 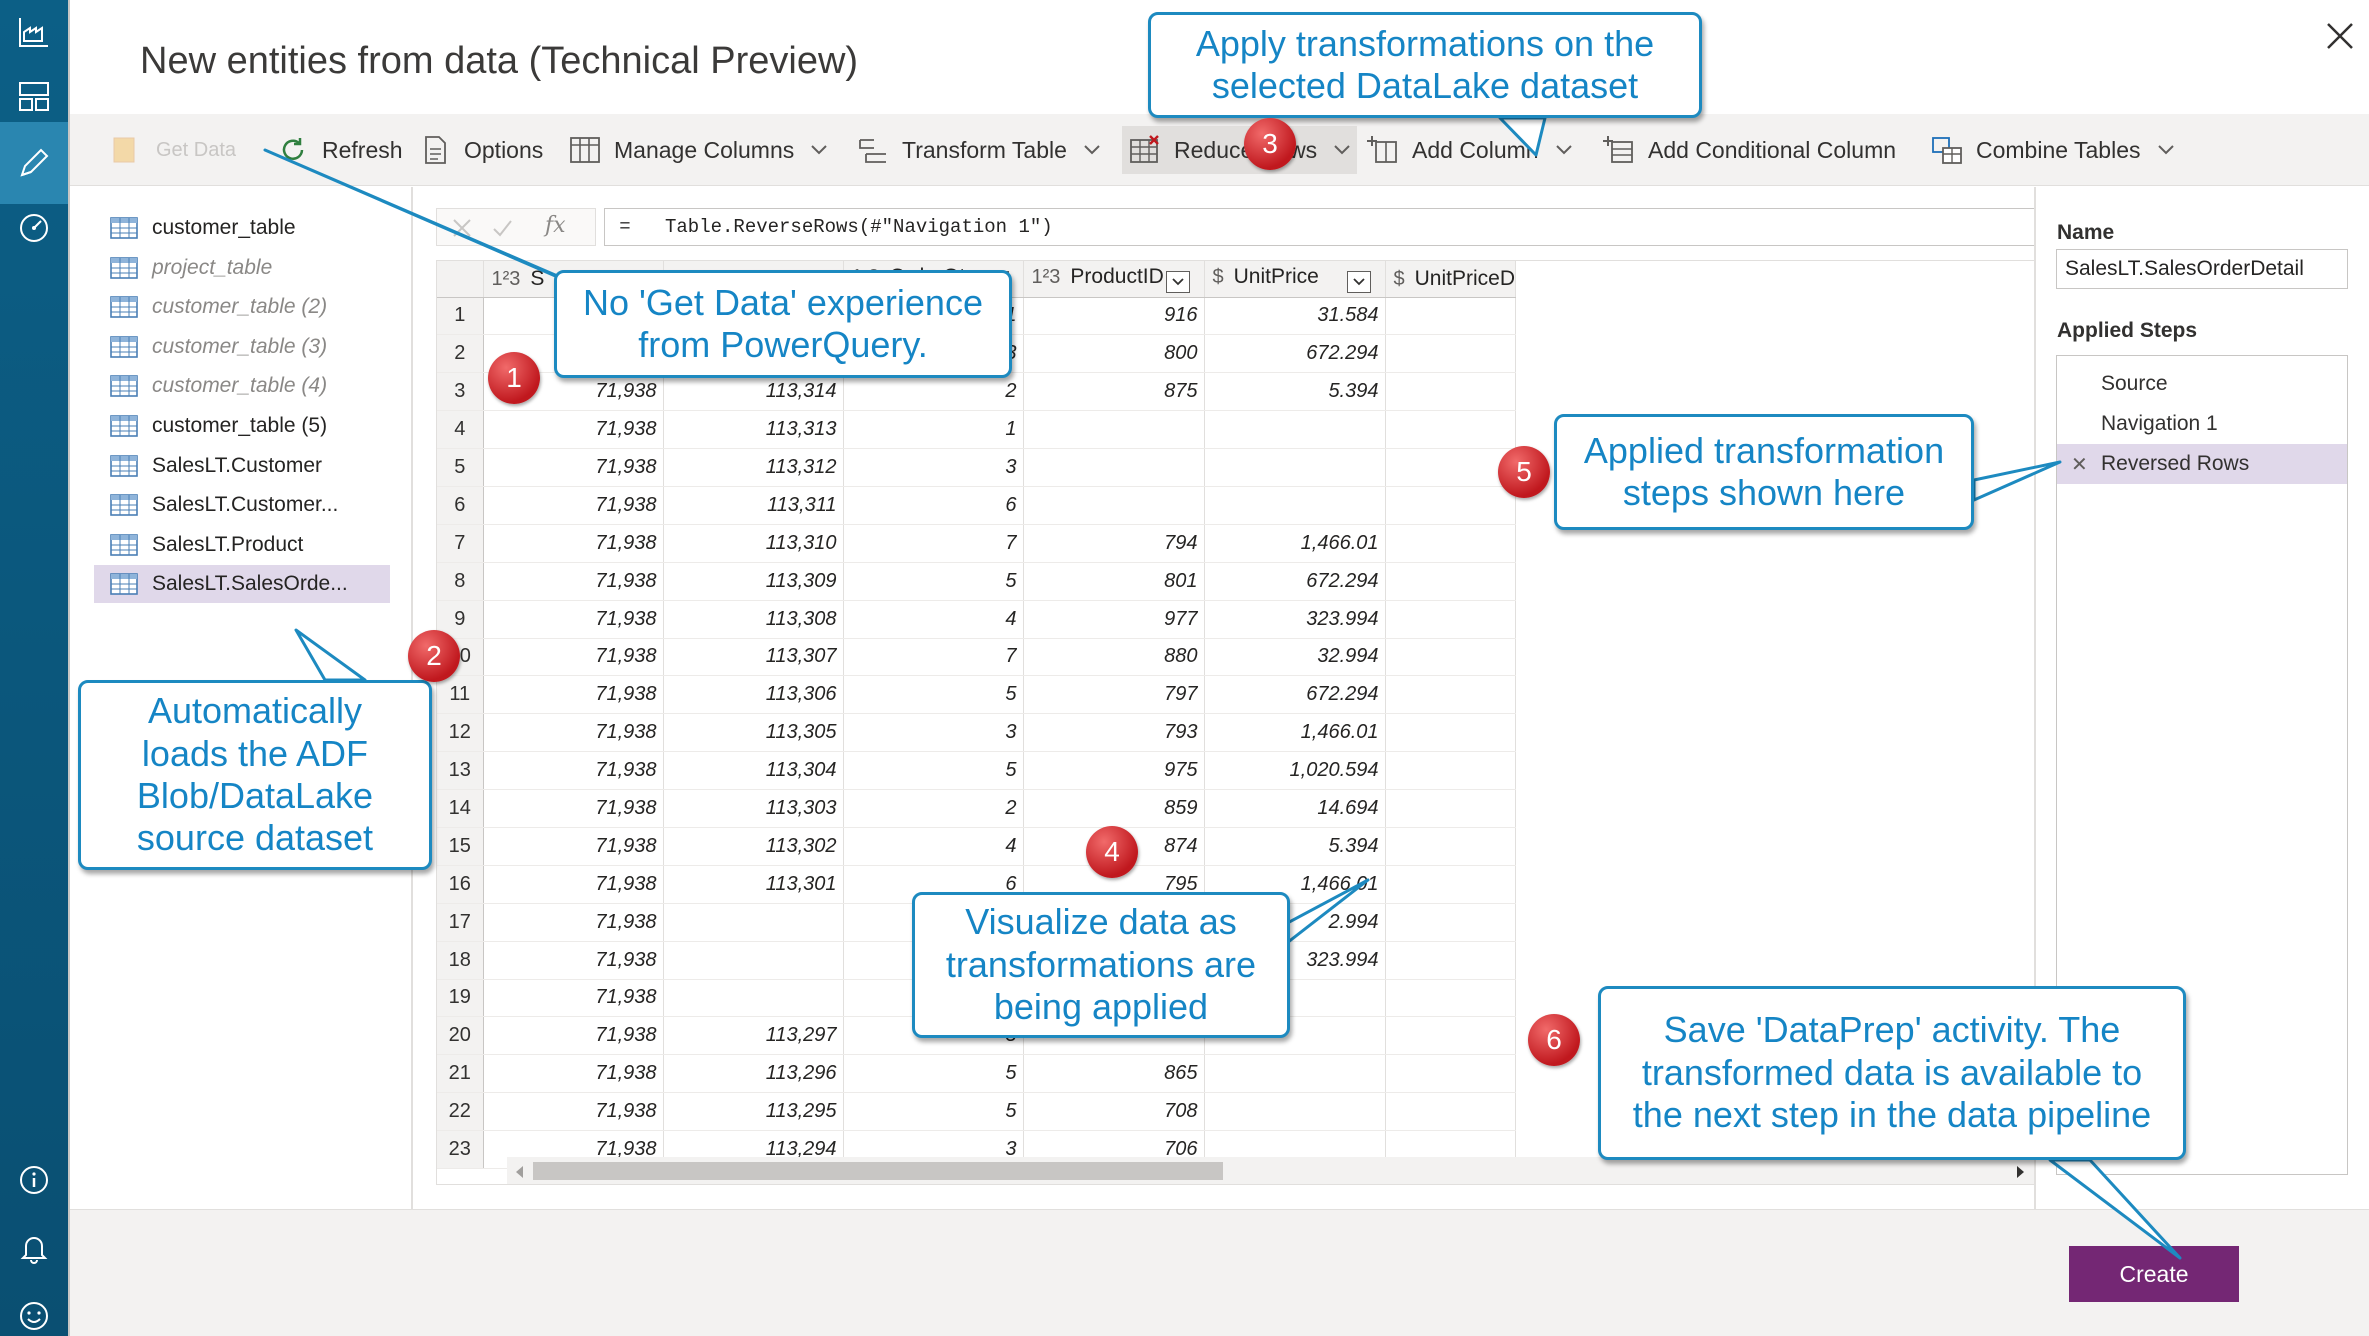 What do you see at coordinates (173, 150) in the screenshot?
I see `get-data-button: Get Data` at bounding box center [173, 150].